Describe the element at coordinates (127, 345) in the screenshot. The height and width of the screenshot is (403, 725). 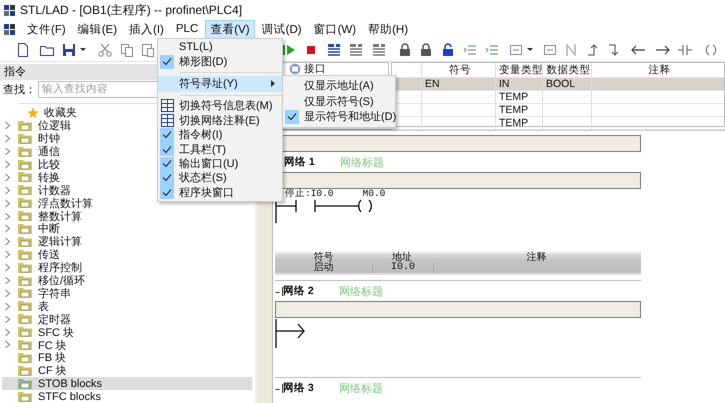
I see `tree-item: FC 块` at that location.